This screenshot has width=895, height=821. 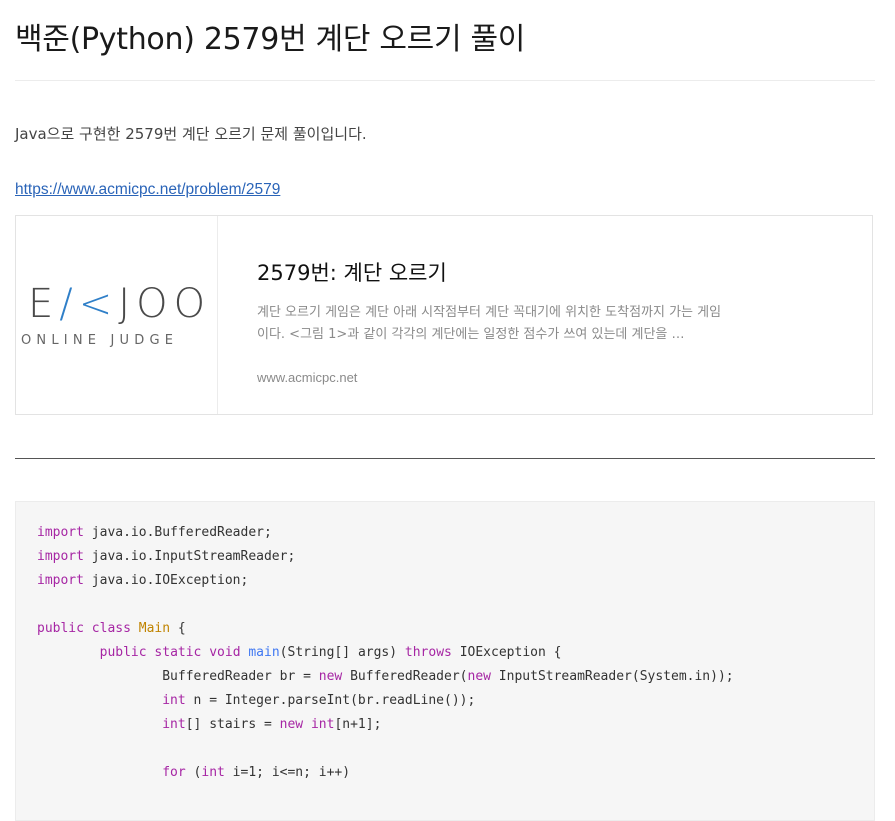 I want to click on code-text: BufferedReader br =, so click(x=240, y=676).